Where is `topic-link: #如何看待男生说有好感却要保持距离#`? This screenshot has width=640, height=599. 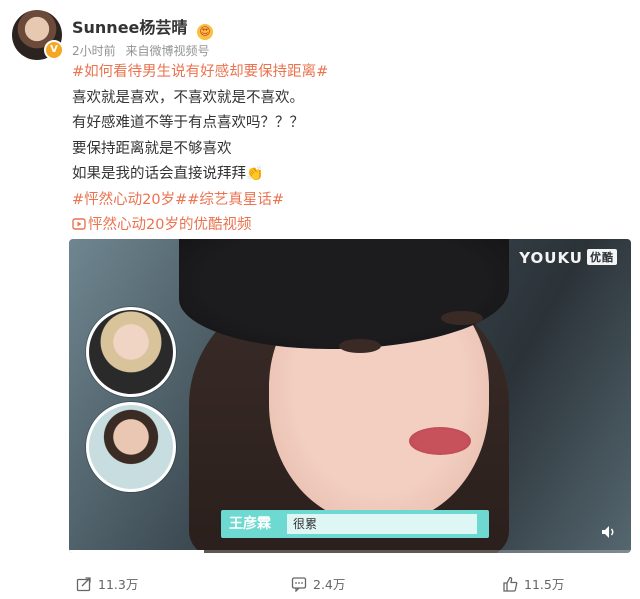
topic-link: #如何看待男生说有好感却要保持距离# is located at coordinates (347, 73).